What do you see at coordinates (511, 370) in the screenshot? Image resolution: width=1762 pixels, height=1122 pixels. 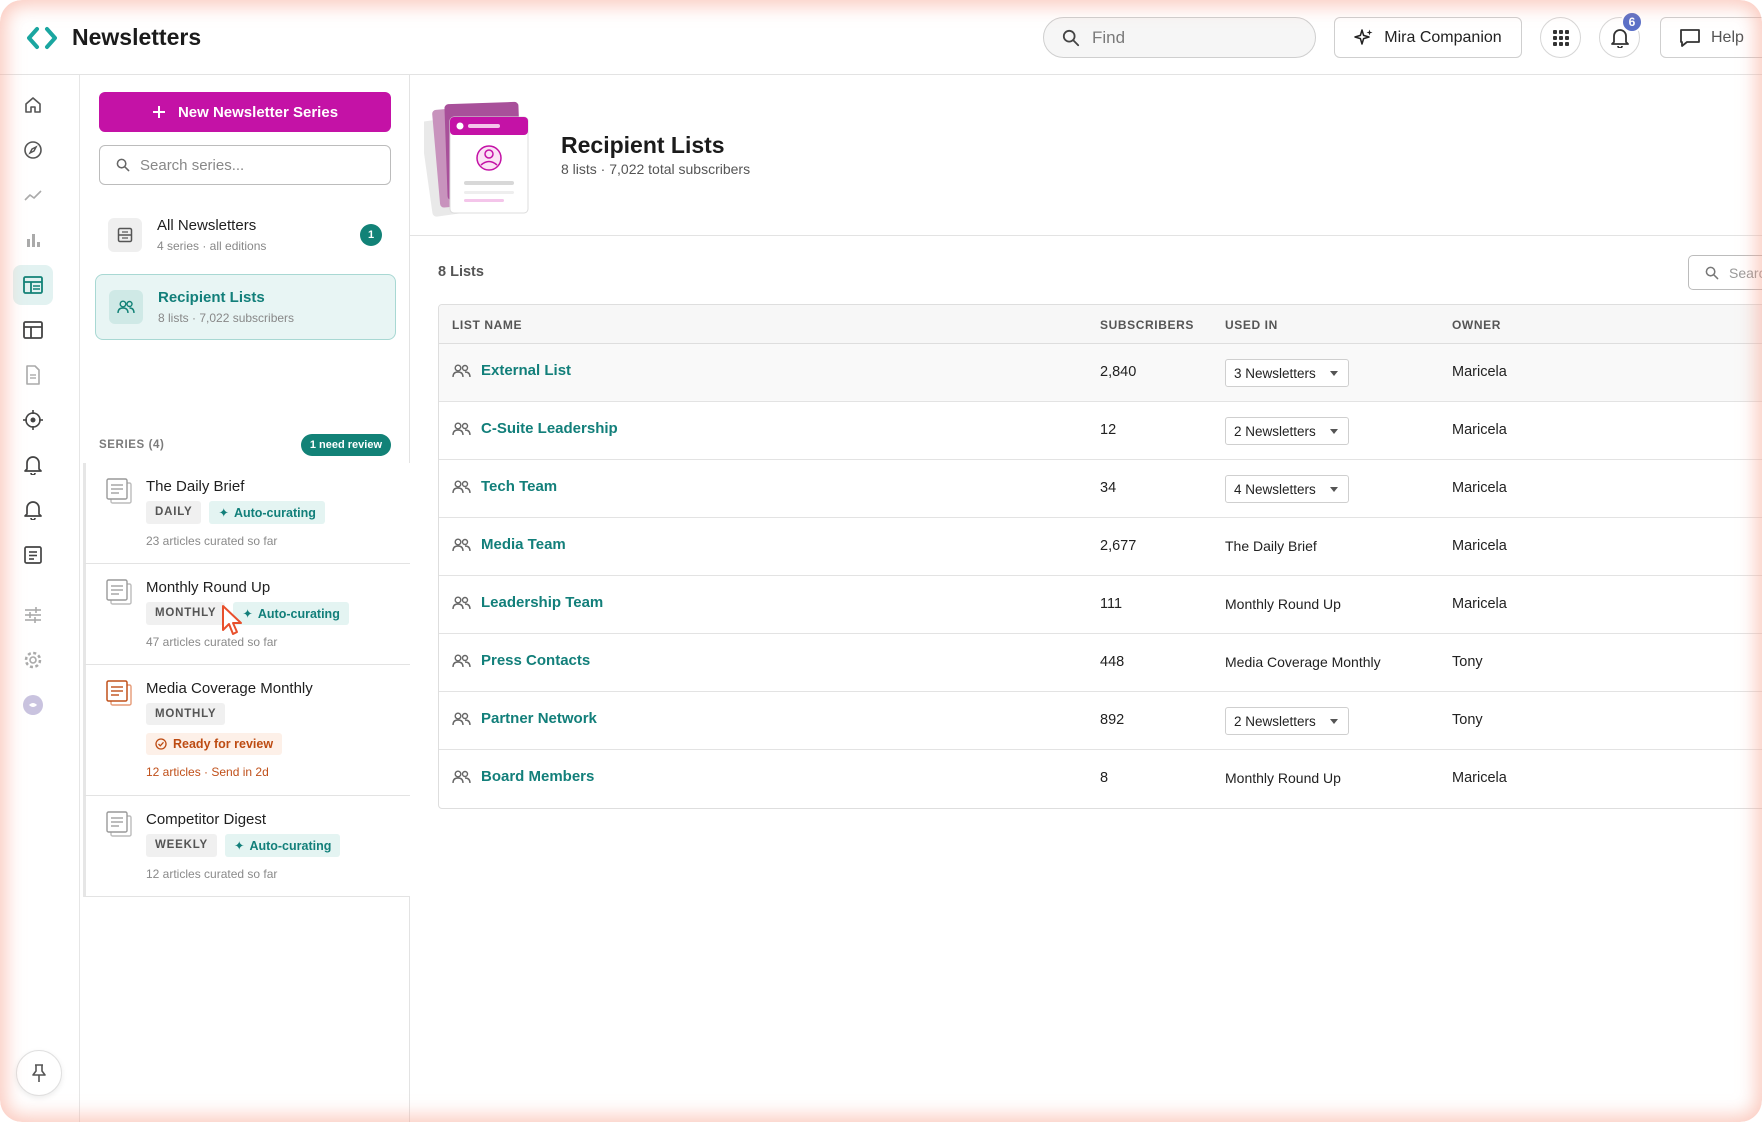 I see `list-name-link: External List` at bounding box center [511, 370].